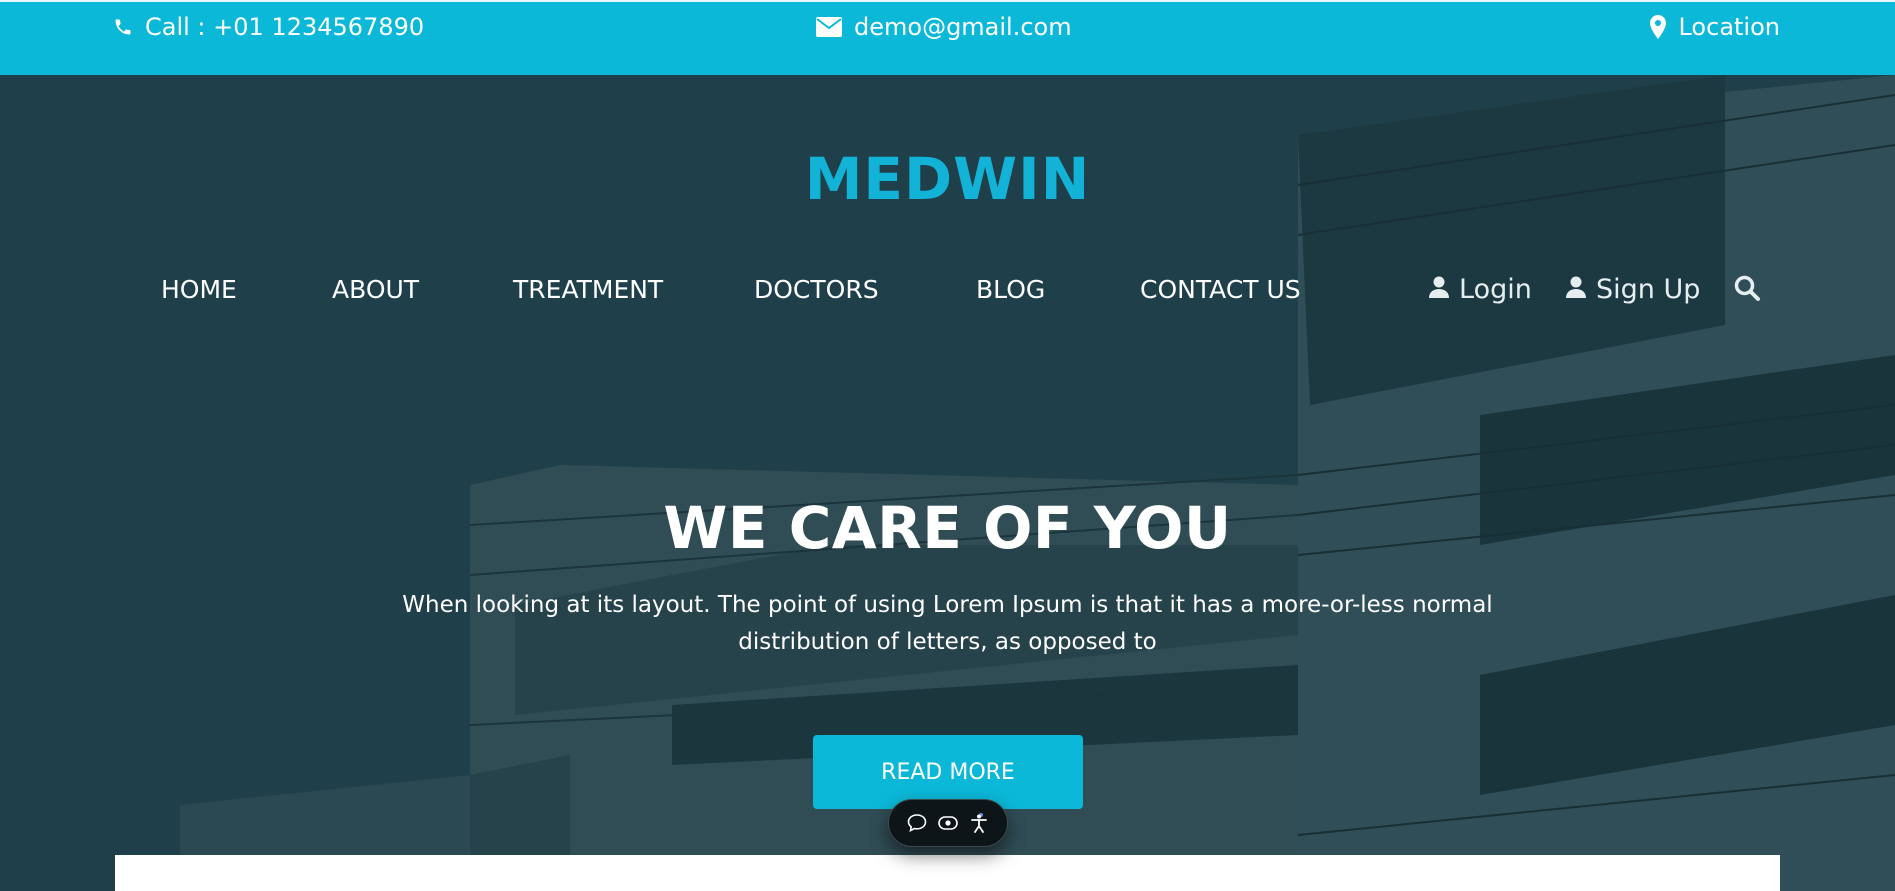 Image resolution: width=1895 pixels, height=891 pixels. I want to click on location-info: Location, so click(1715, 27).